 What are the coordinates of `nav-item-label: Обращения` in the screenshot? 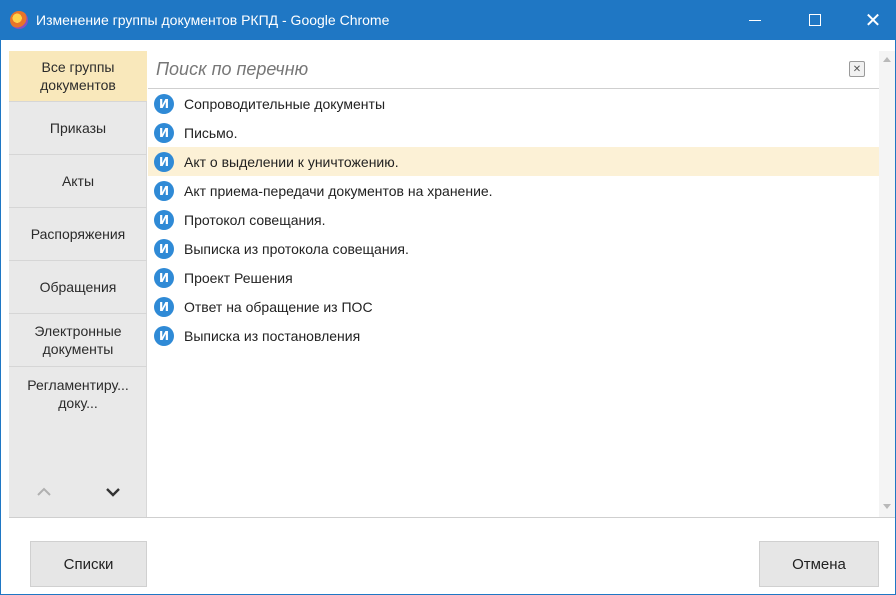 It's located at (78, 287).